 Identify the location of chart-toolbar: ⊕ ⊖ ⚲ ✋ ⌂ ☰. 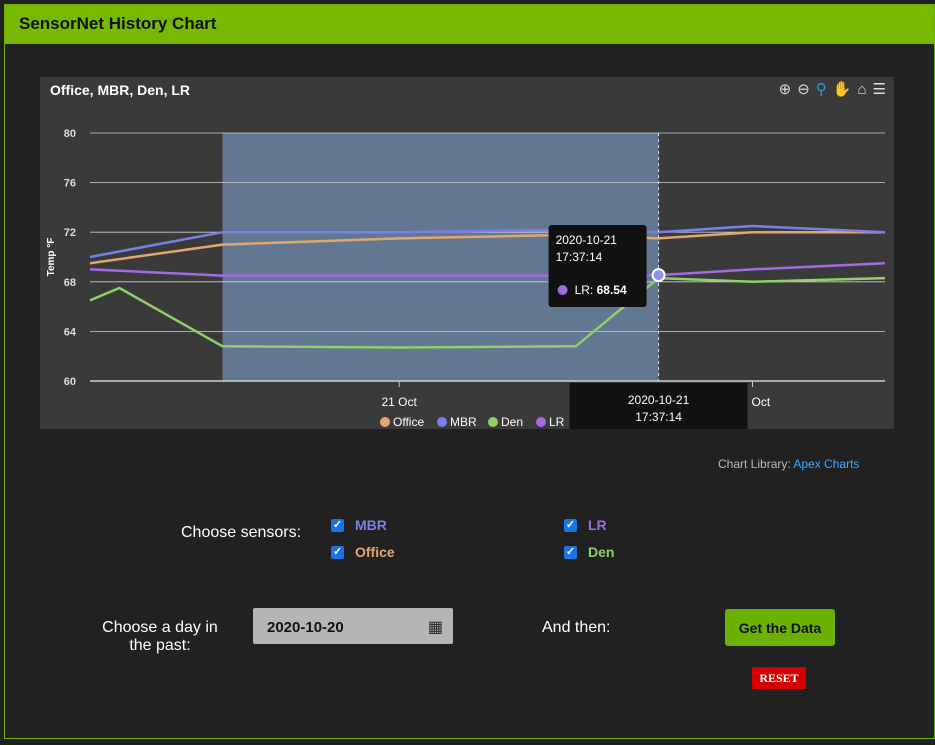
(832, 90).